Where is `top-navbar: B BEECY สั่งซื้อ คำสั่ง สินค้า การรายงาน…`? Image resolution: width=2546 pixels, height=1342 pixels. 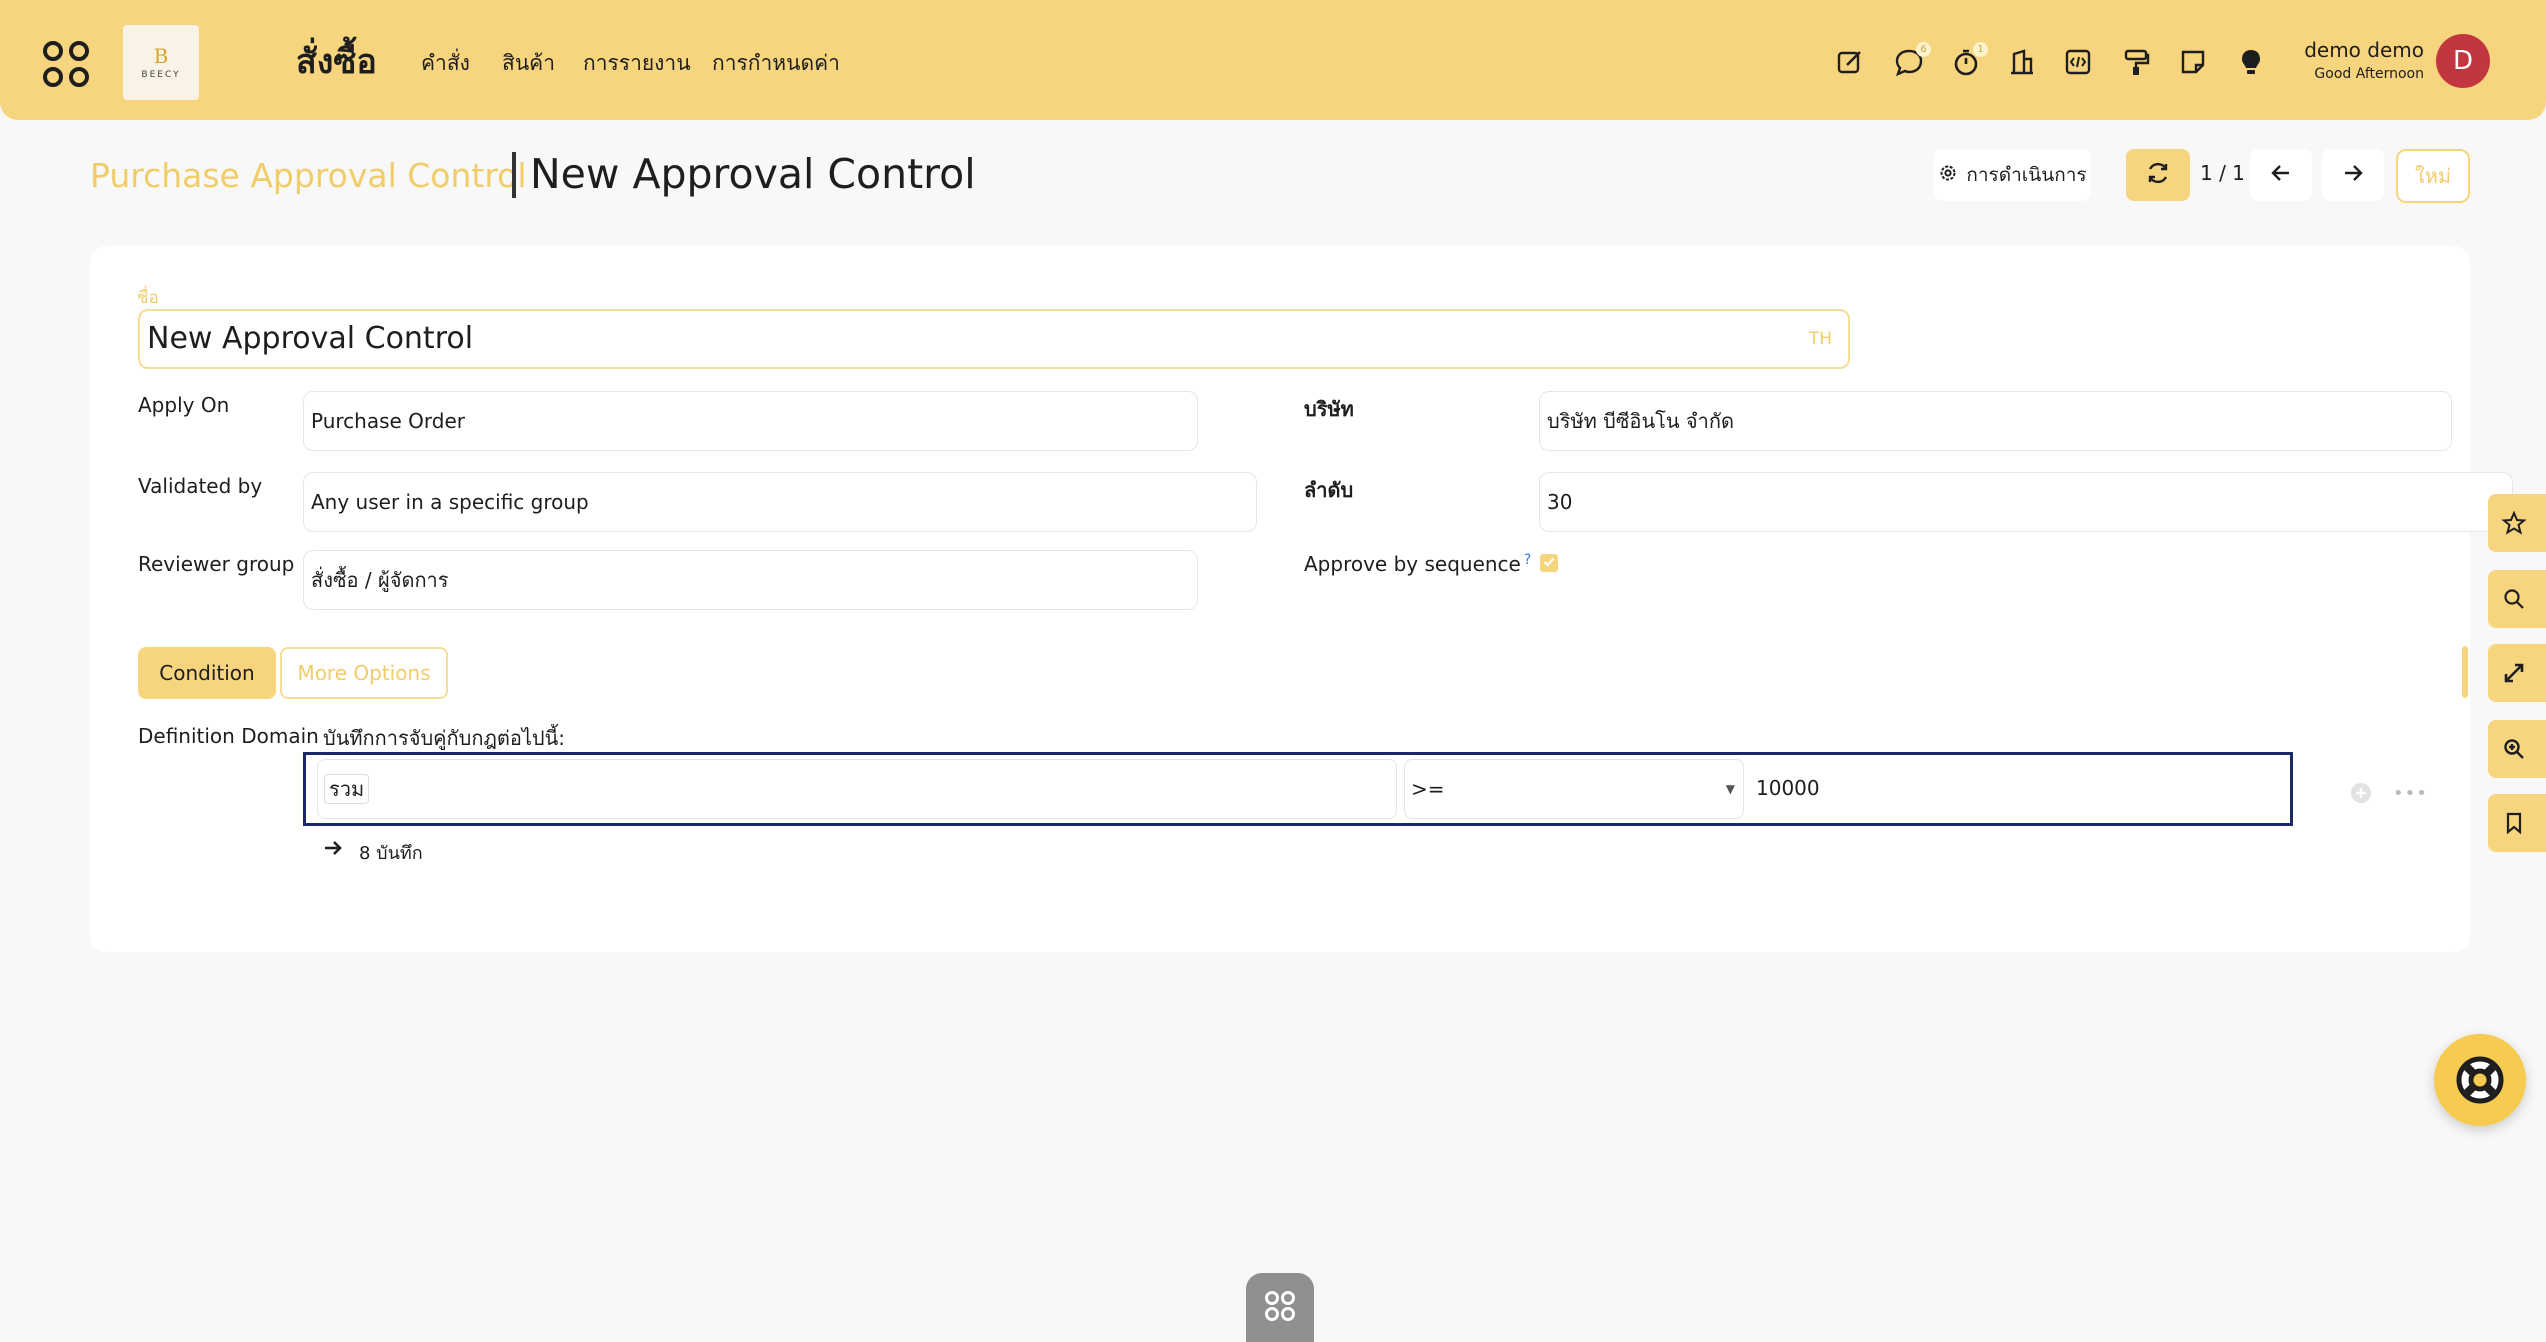 top-navbar: B BEECY สั่งซื้อ คำสั่ง สินค้า การรายงาน… is located at coordinates (1273, 60).